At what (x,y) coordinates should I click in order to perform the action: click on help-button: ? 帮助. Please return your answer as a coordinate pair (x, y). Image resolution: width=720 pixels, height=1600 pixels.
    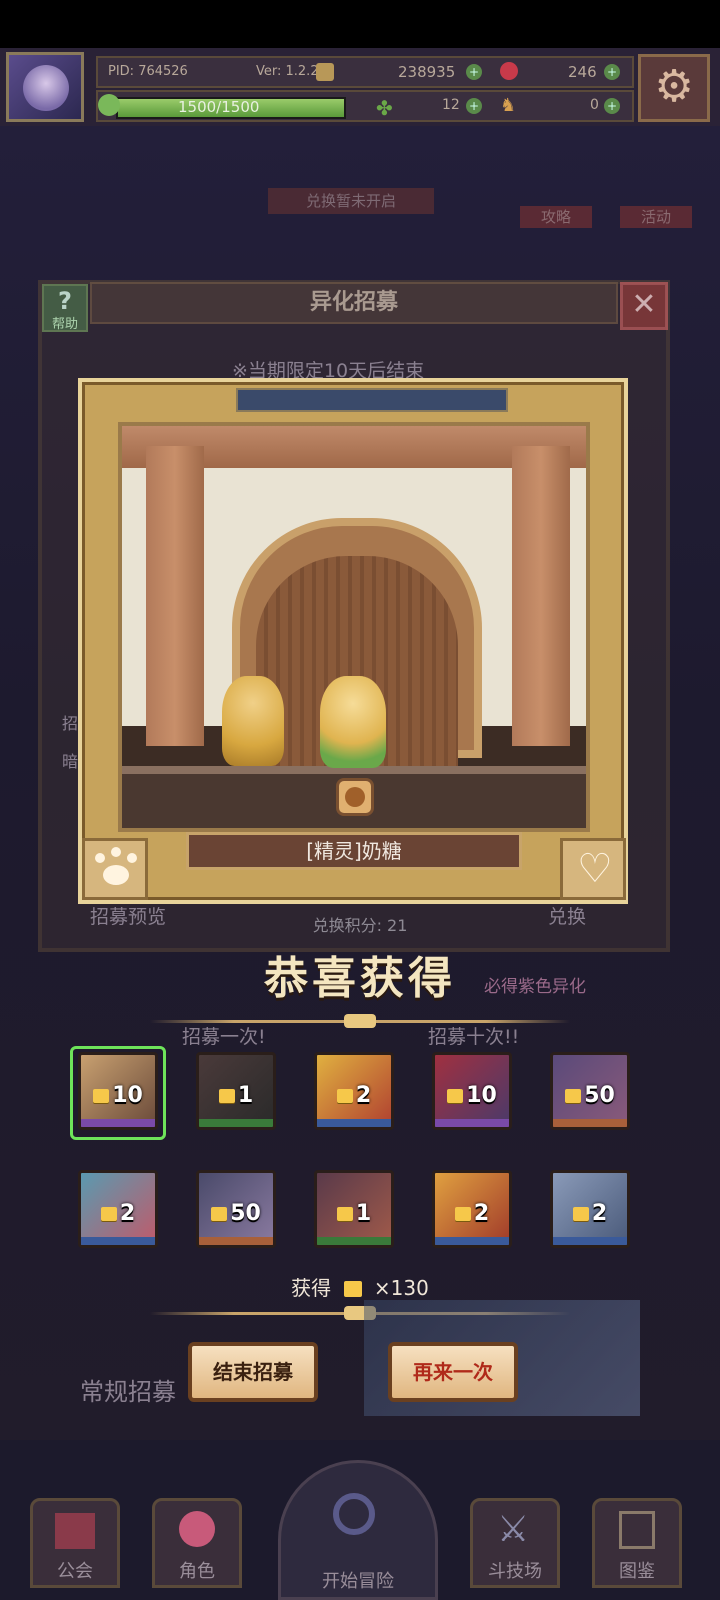
    Looking at the image, I should click on (65, 308).